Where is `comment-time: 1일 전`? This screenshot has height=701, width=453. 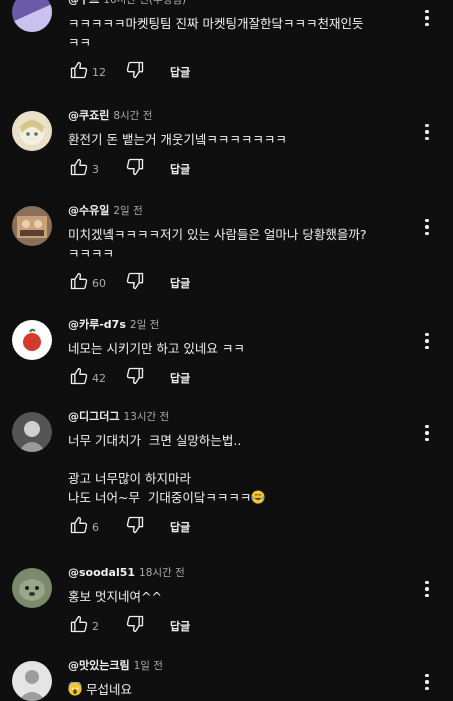 comment-time: 1일 전 is located at coordinates (148, 666).